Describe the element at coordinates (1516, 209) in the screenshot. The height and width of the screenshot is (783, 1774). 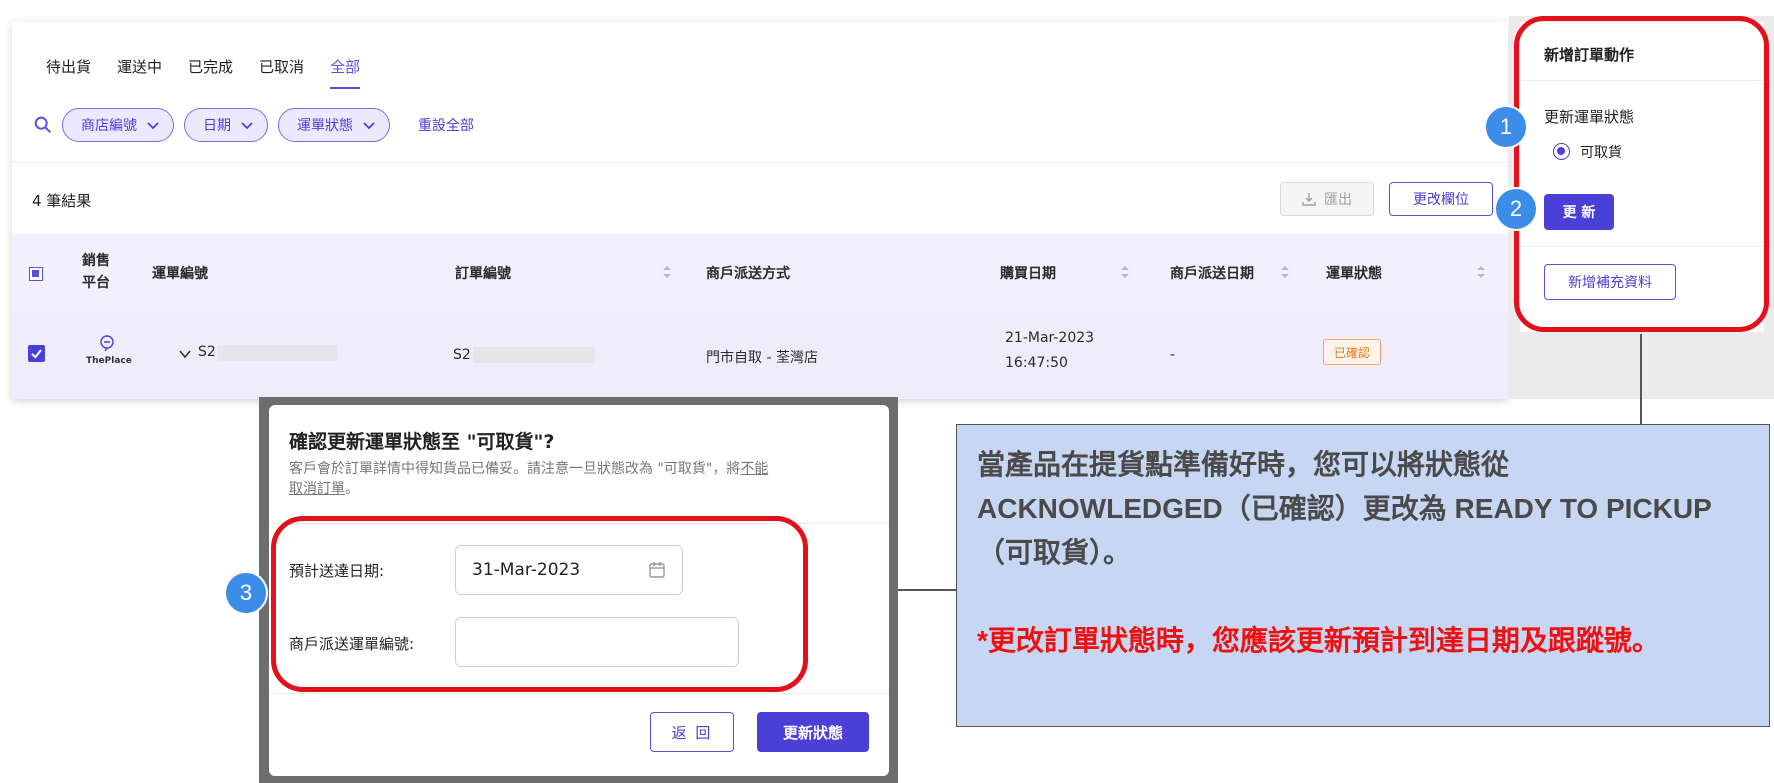
I see `step-marker-2: 2` at that location.